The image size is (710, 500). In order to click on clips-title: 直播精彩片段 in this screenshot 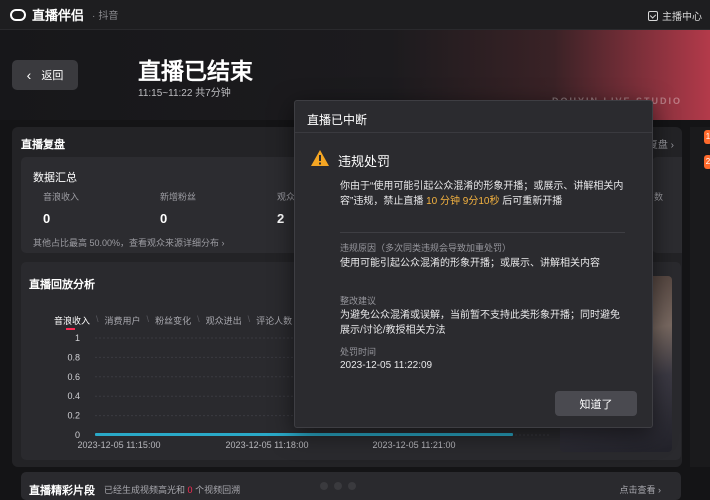, I will do `click(62, 491)`.